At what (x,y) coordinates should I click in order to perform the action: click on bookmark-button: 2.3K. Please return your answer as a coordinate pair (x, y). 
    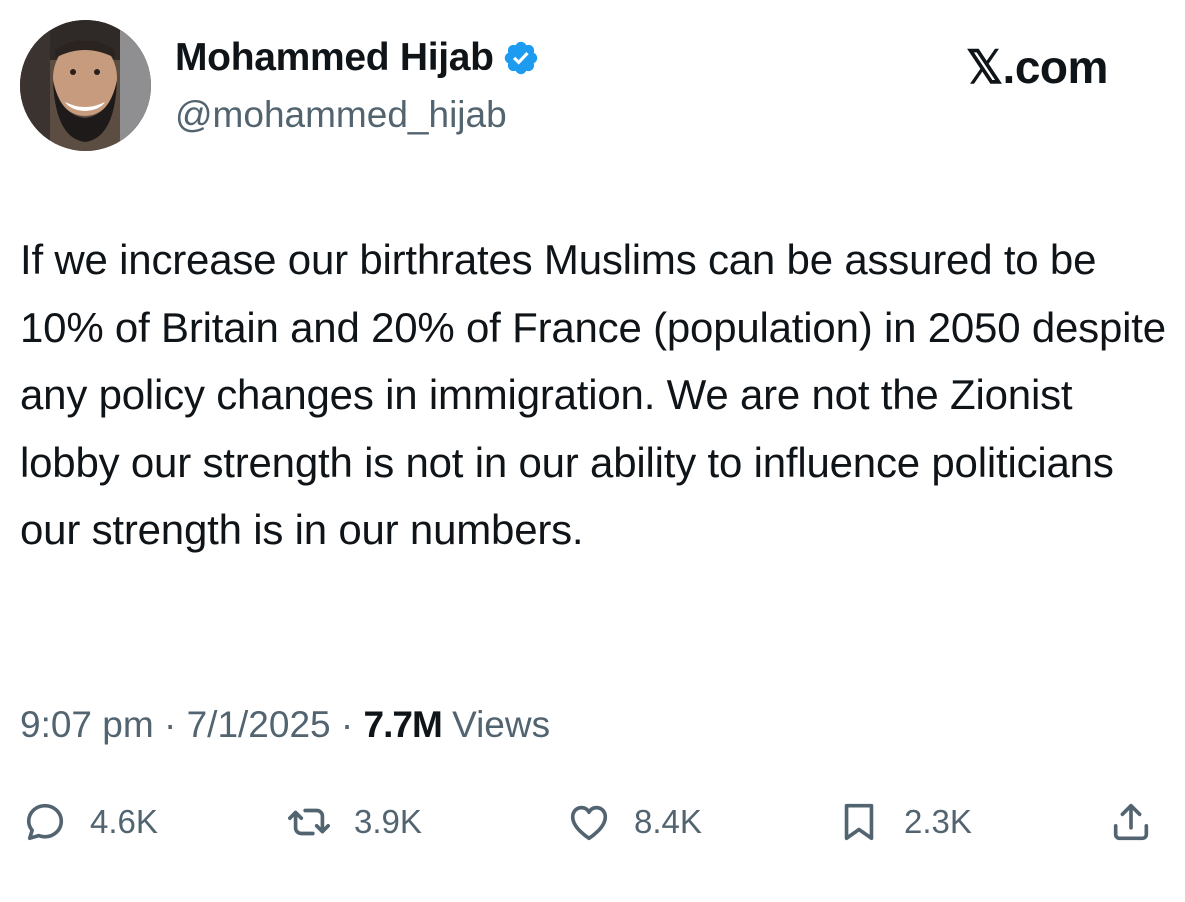
    Looking at the image, I should click on (904, 822).